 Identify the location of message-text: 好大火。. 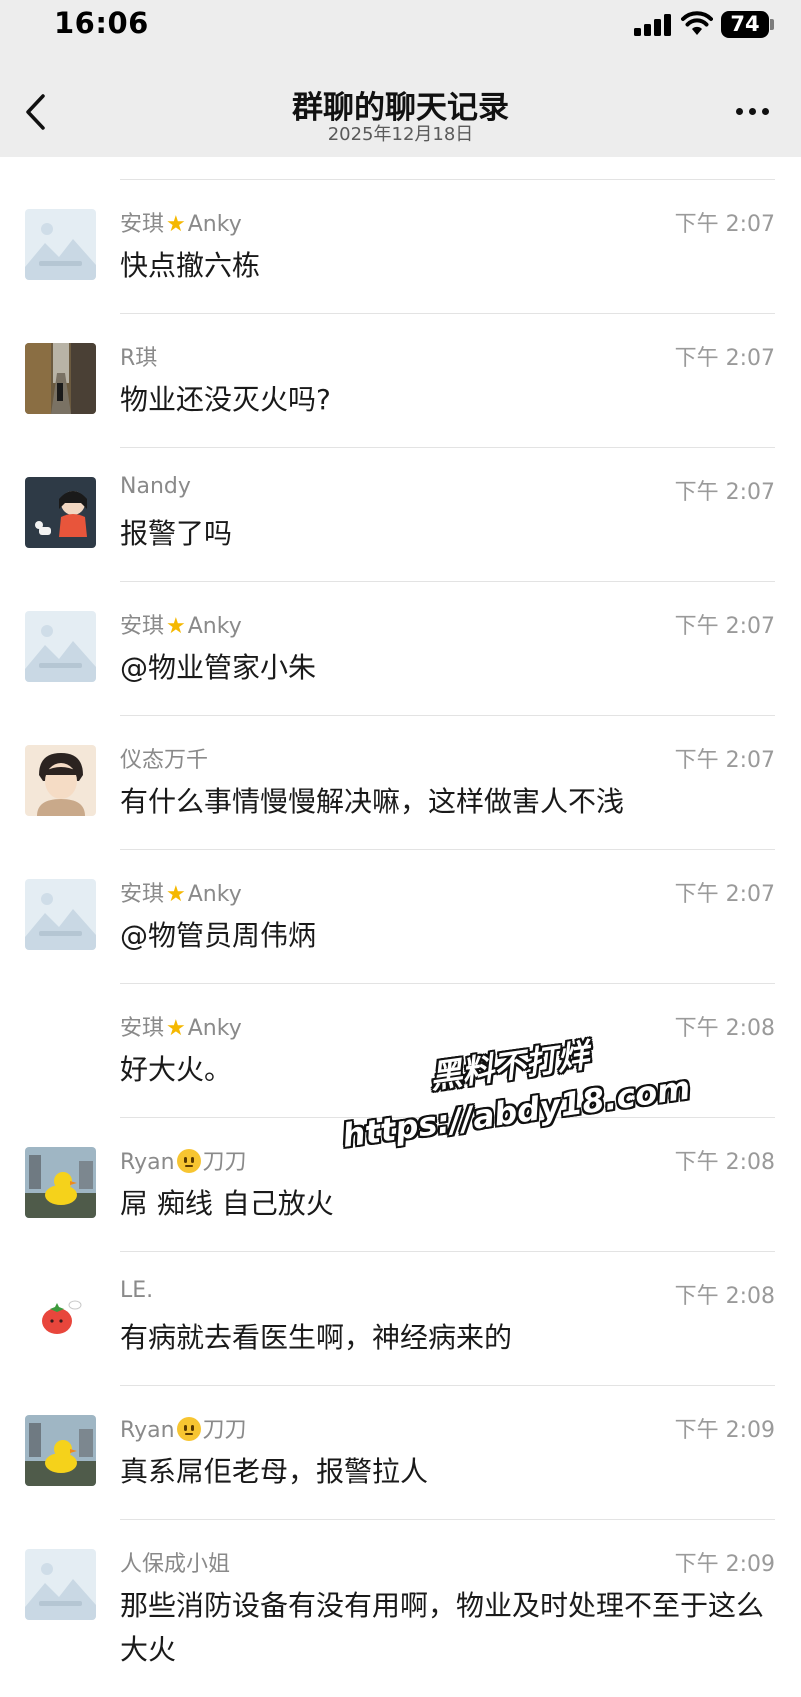
(176, 1069).